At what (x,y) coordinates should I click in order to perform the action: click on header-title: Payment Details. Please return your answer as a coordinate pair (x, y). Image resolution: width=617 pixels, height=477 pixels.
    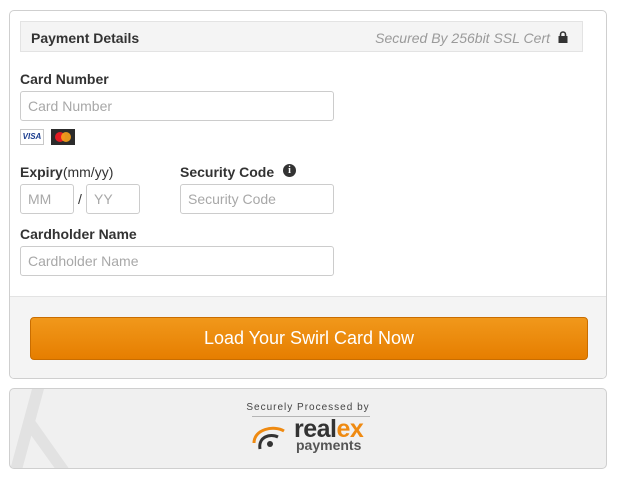
    Looking at the image, I should click on (85, 38).